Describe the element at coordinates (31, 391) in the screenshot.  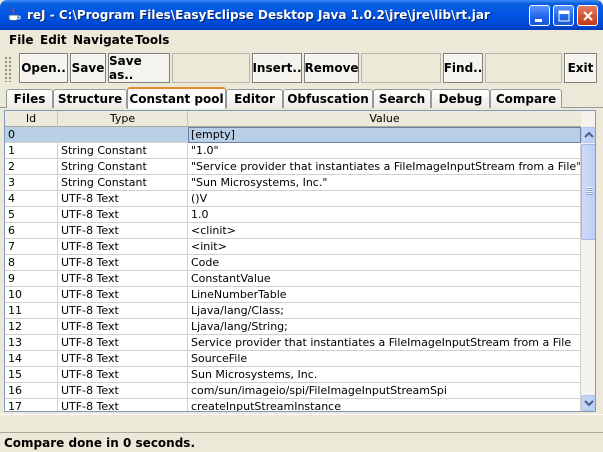
I see `cell-id: 16` at that location.